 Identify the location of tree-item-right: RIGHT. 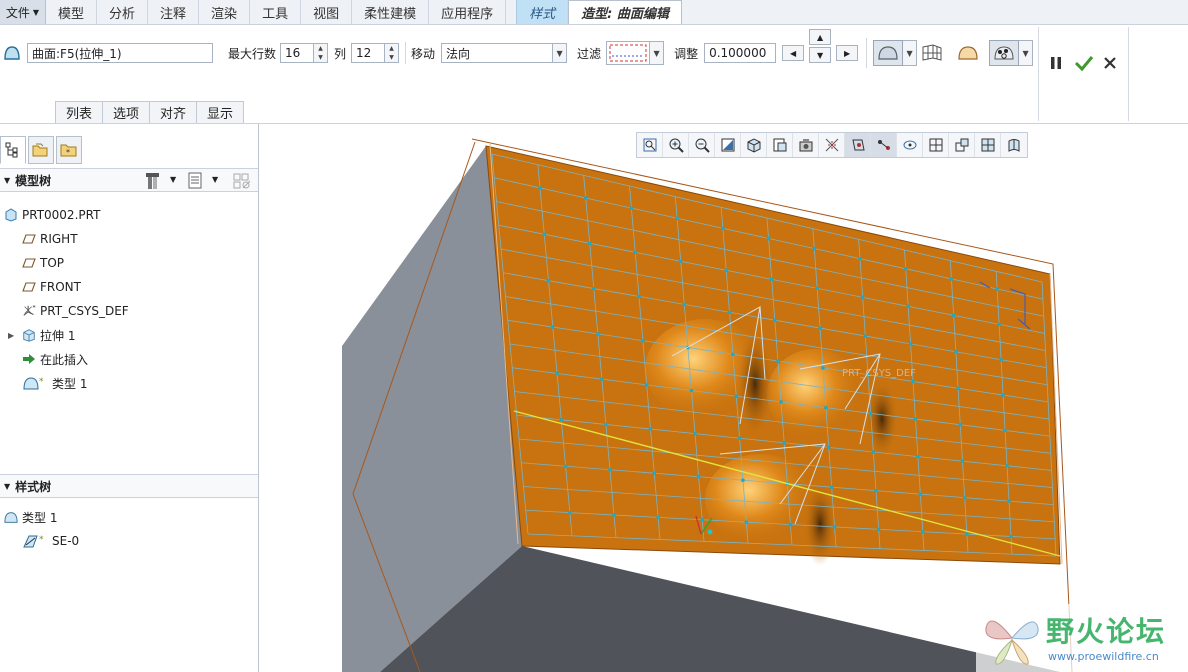
(50, 239).